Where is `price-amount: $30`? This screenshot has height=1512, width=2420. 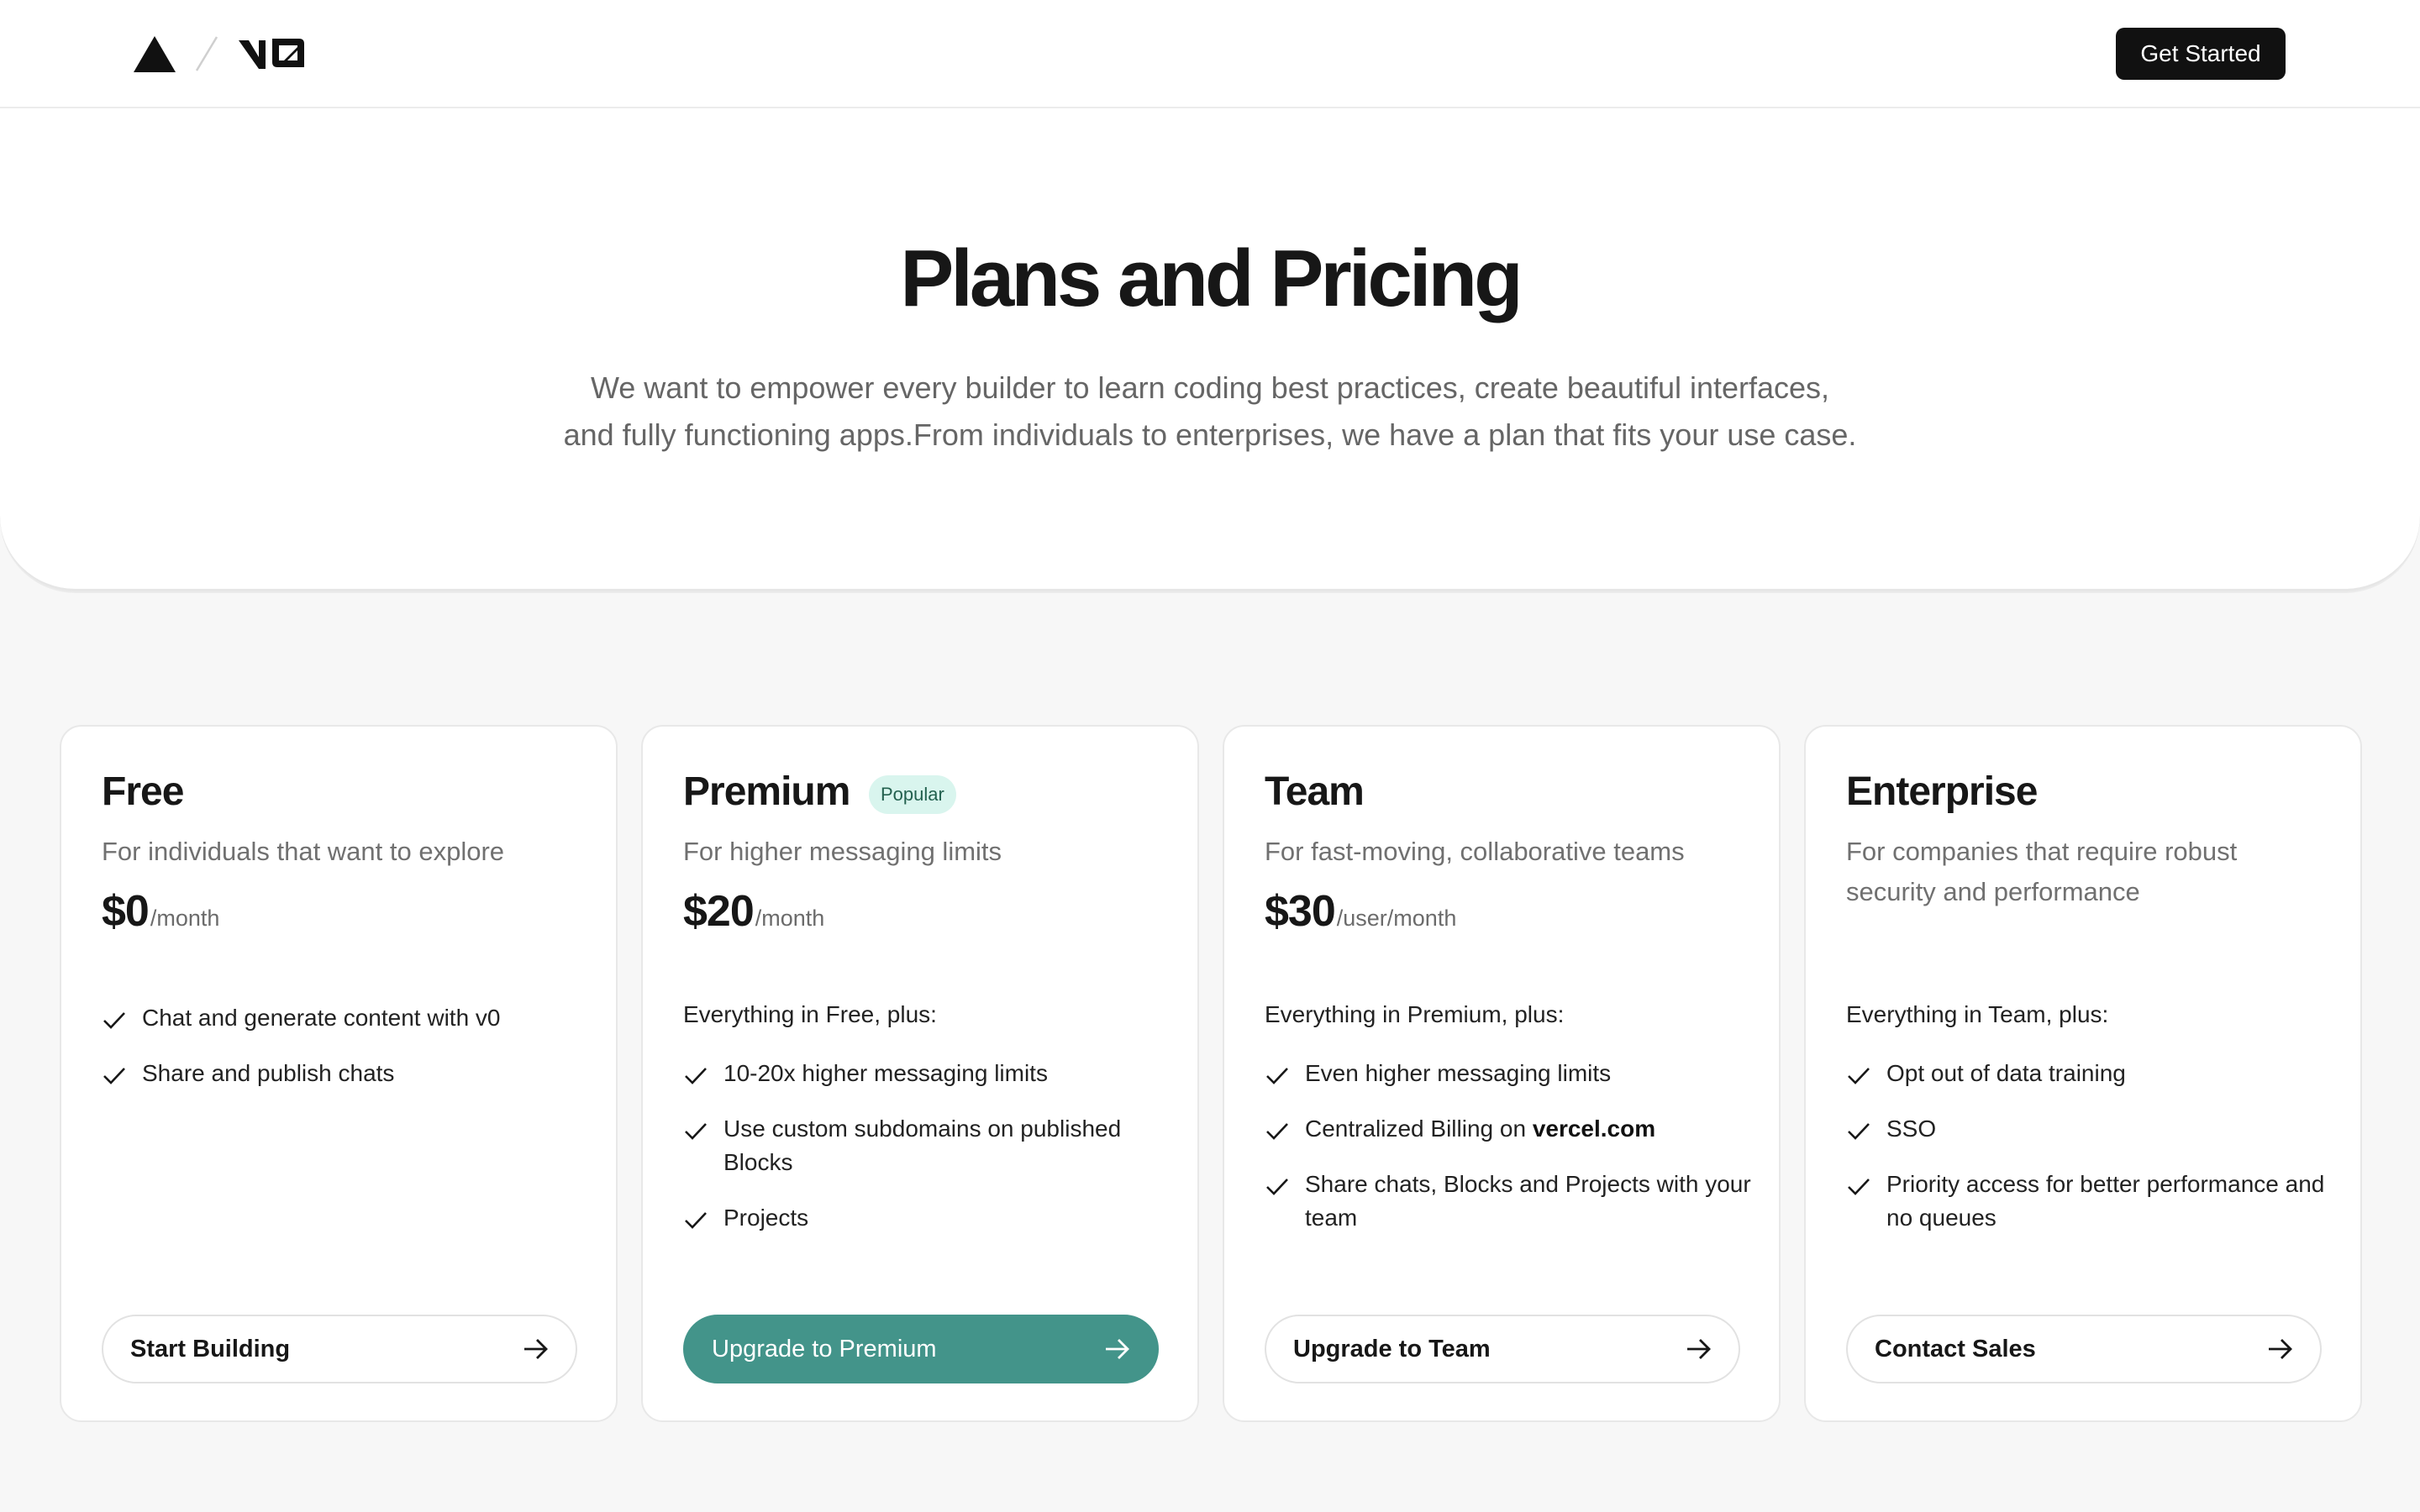
price-amount: $30 is located at coordinates (1300, 911).